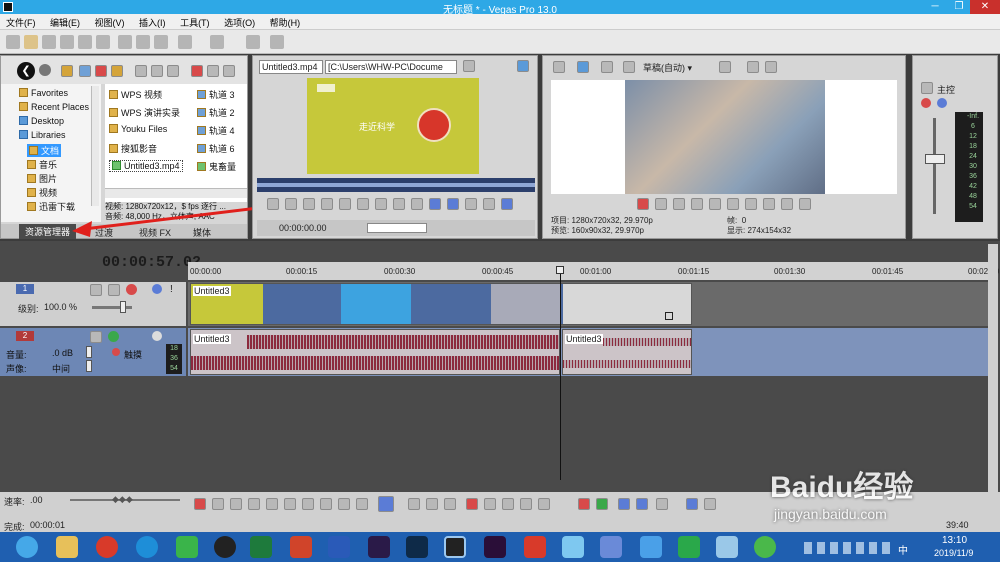 Image resolution: width=1000 pixels, height=562 pixels. Describe the element at coordinates (607, 67) in the screenshot. I see `fx-icon` at that location.